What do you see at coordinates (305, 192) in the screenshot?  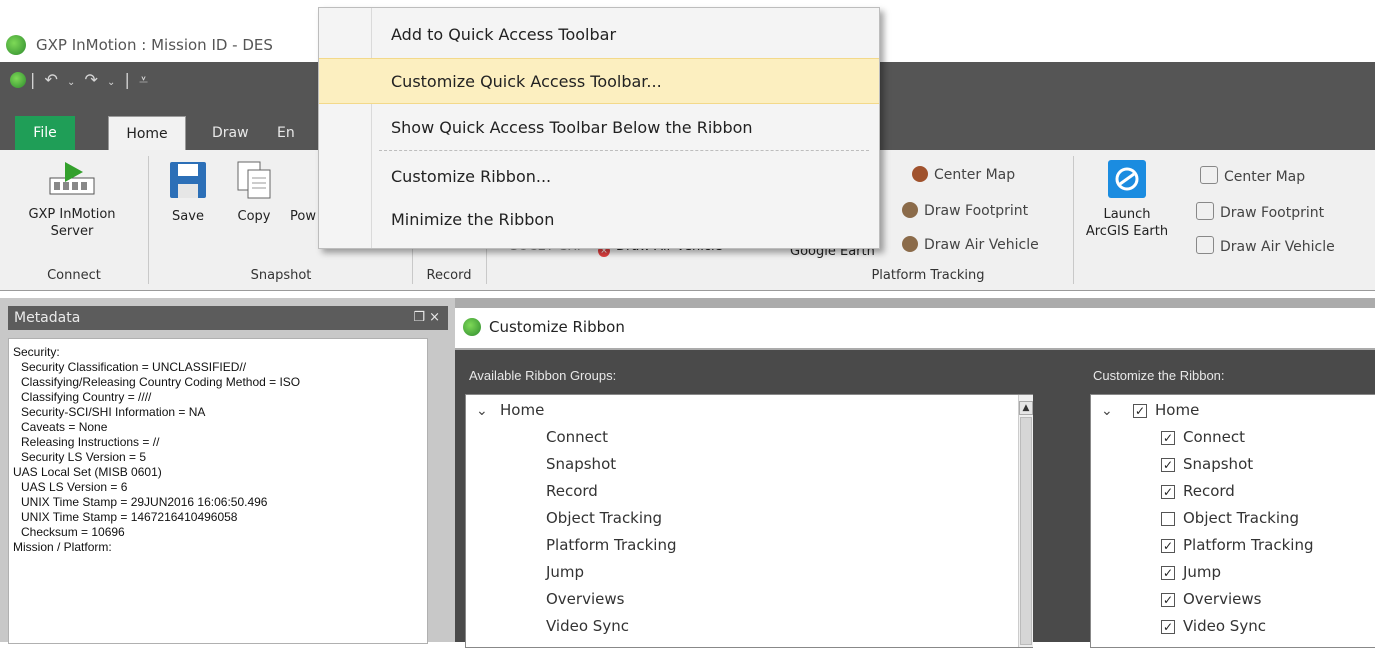 I see `pow-button: Pow` at bounding box center [305, 192].